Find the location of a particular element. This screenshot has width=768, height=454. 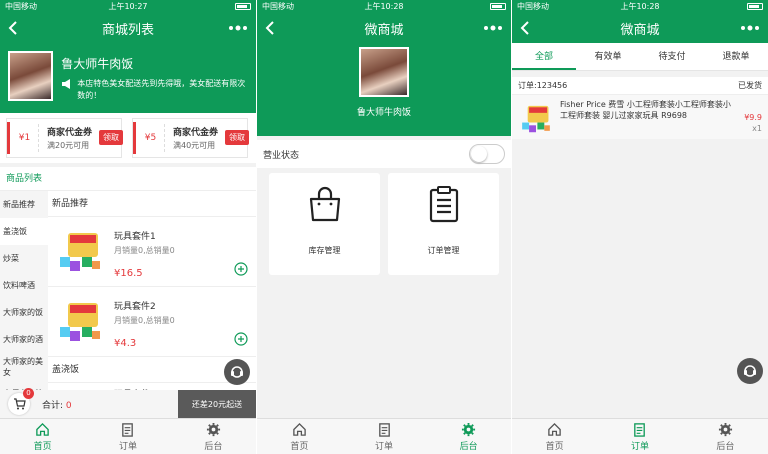

cart-badge: 0 is located at coordinates (28, 393).